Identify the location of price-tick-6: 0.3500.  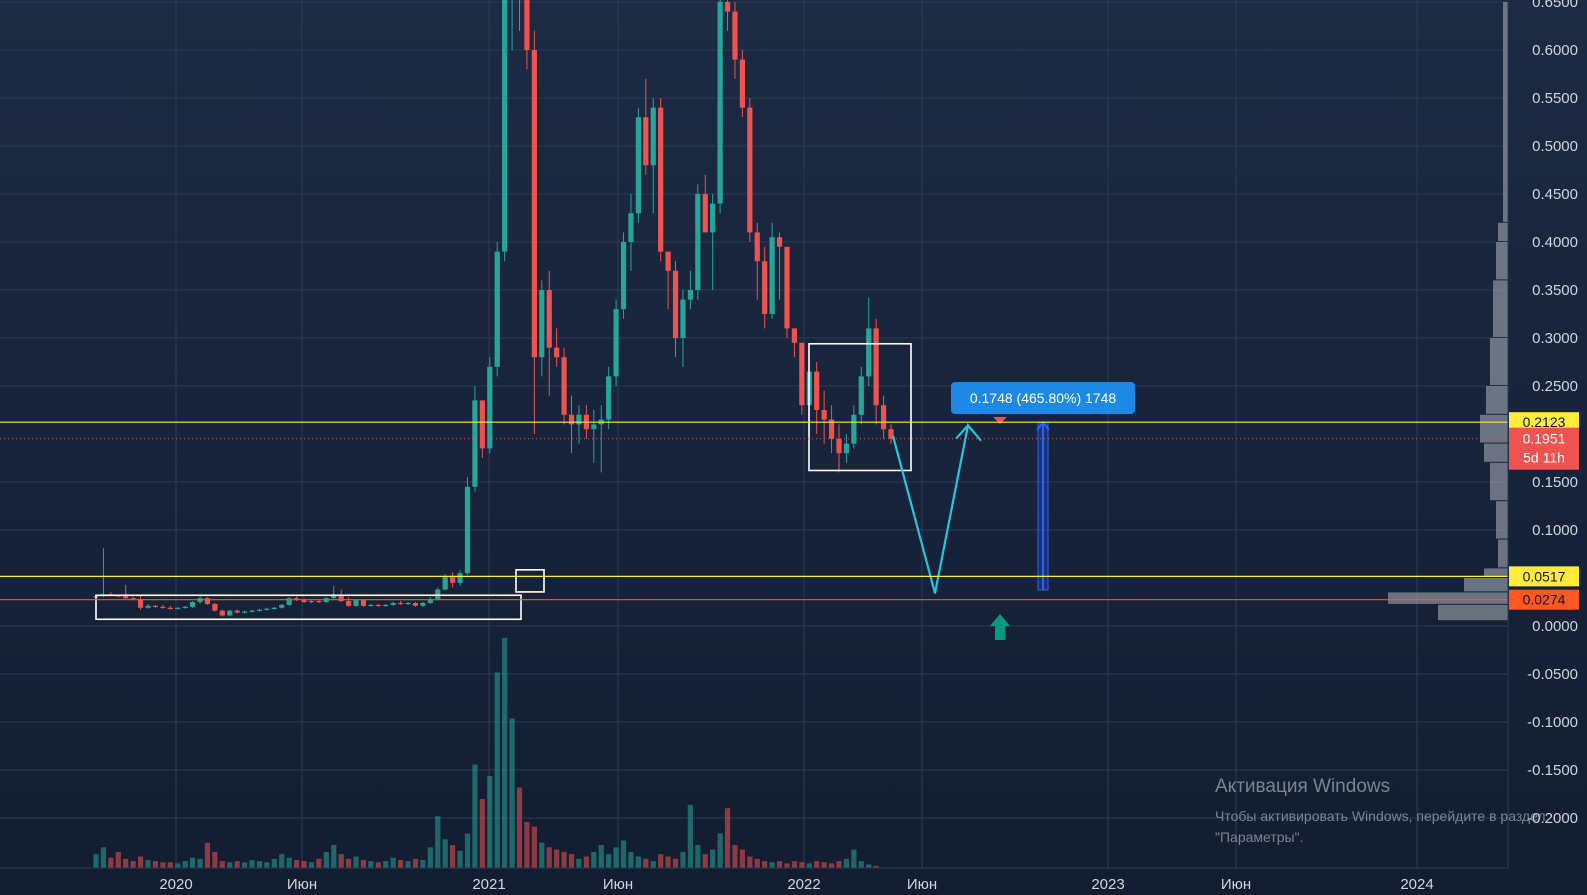
(1555, 290).